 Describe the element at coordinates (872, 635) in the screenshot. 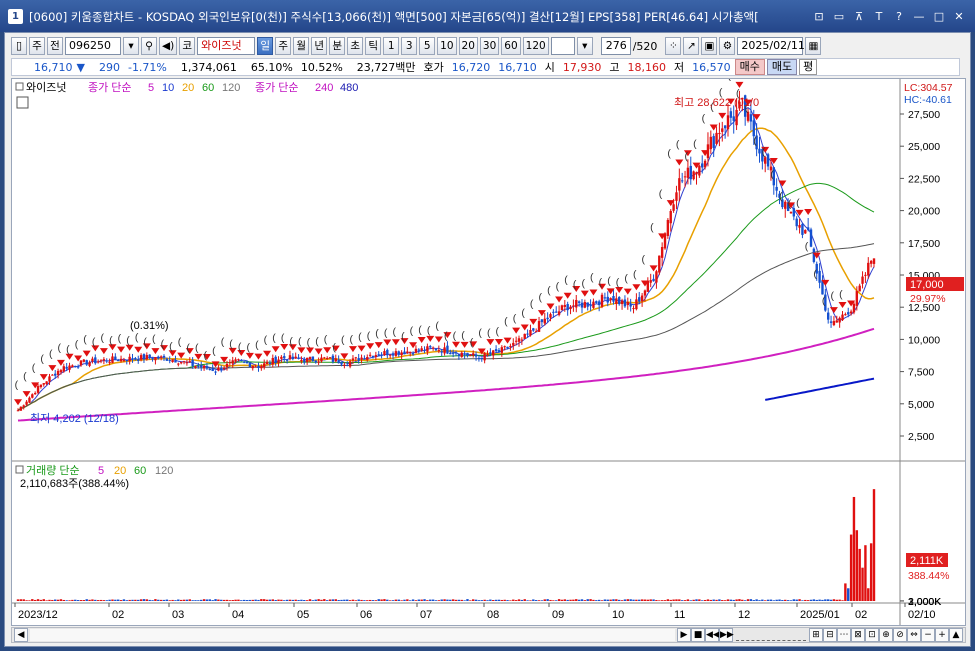

I see `chart-tool-icon-5: ⊡` at that location.